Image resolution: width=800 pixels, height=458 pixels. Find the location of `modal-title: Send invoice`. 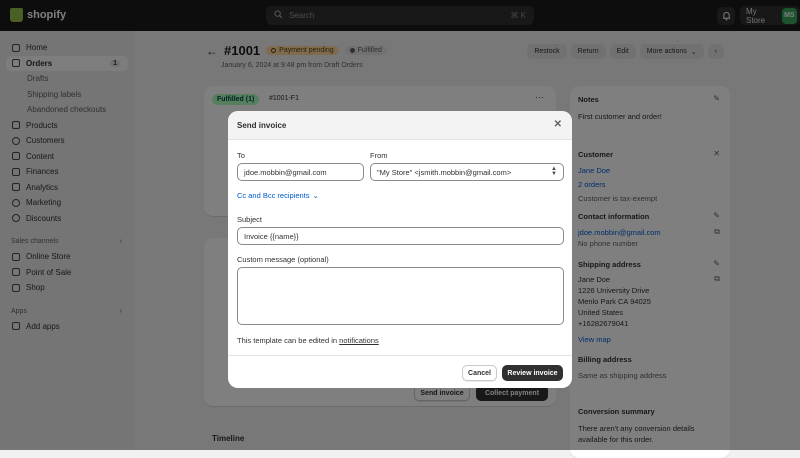

modal-title: Send invoice is located at coordinates (262, 125).